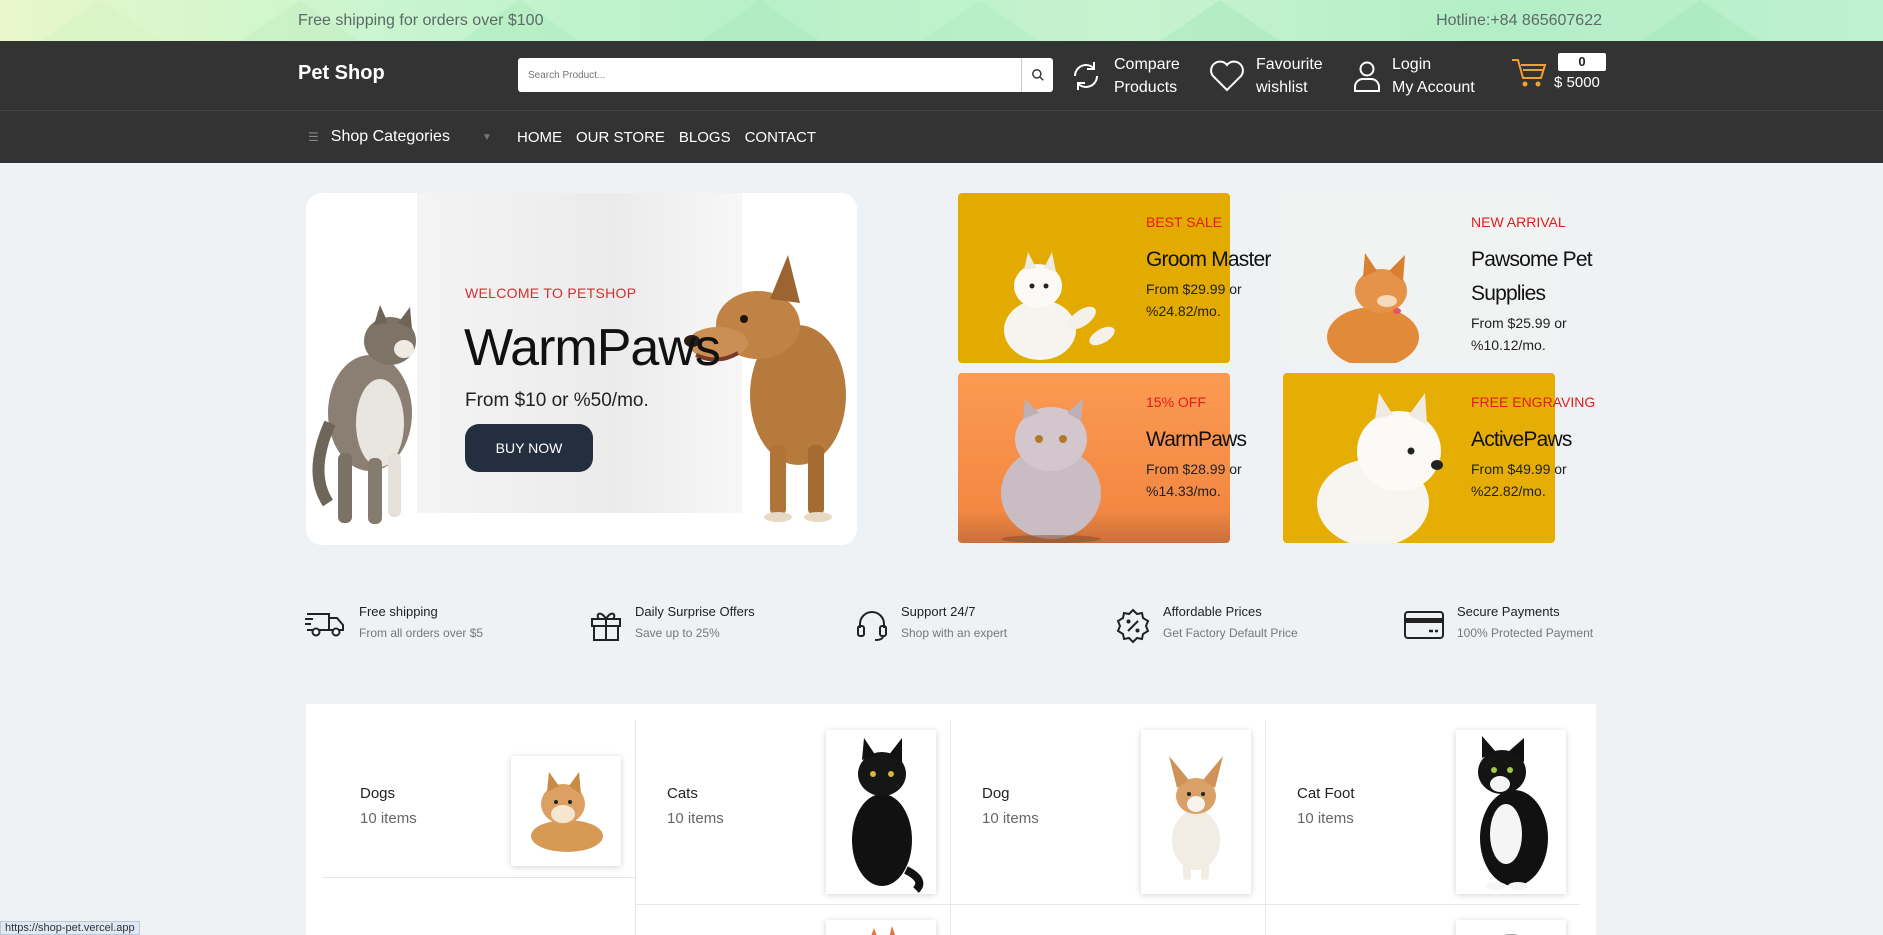 Image resolution: width=1883 pixels, height=935 pixels. I want to click on service-title: Secure Payments, so click(1508, 611).